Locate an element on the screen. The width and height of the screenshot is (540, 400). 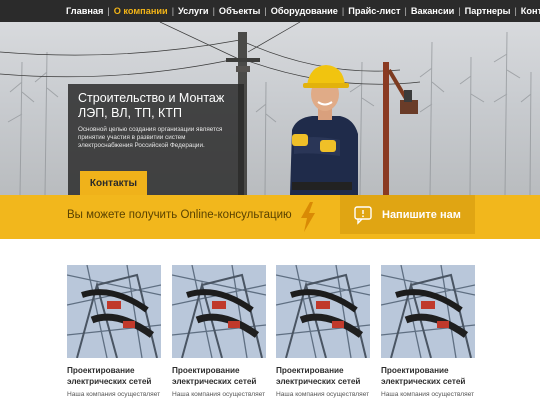
nav-item-services: Услуги is located at coordinates (193, 11).